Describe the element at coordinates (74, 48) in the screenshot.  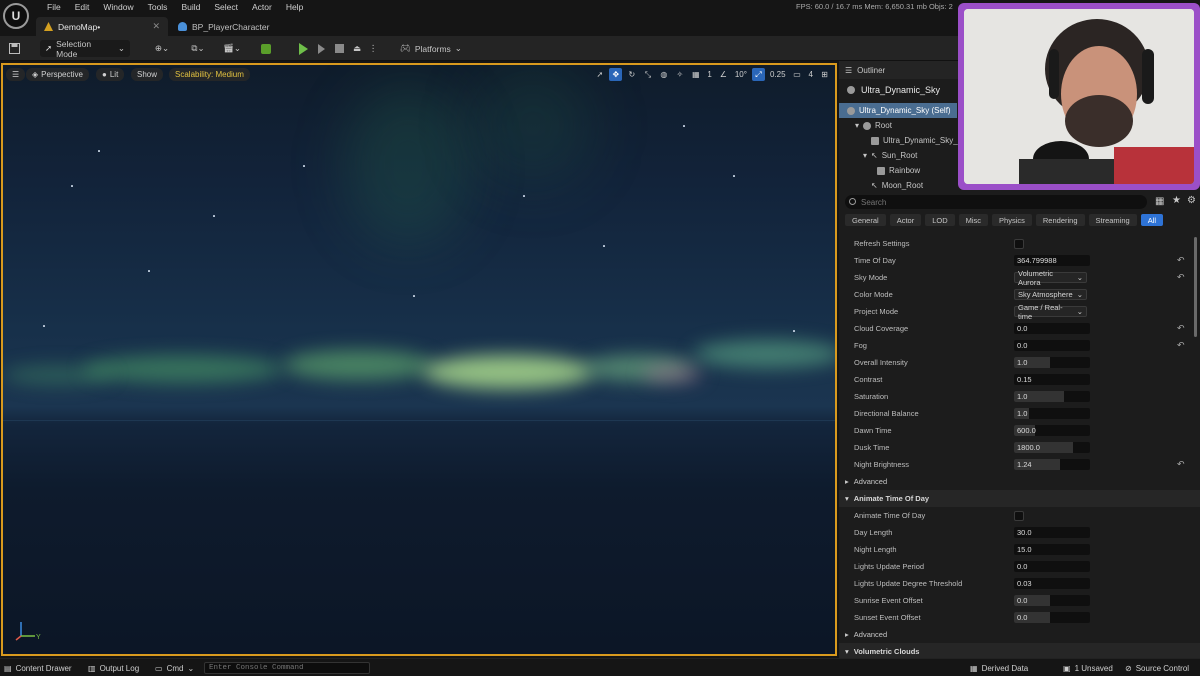
I see `selection-mode-label: Selection Mode` at that location.